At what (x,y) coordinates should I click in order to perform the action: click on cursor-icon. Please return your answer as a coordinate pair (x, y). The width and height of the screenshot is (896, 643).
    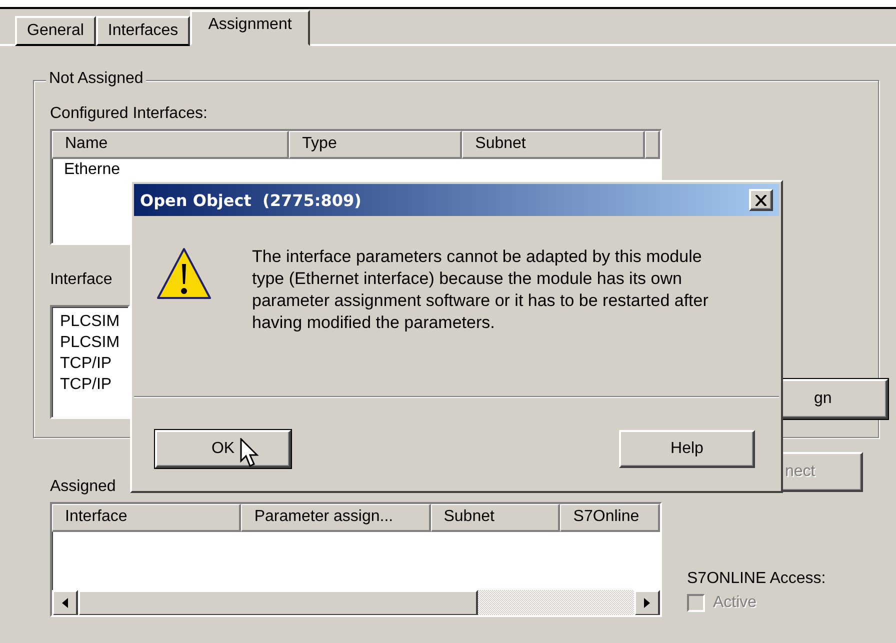
    Looking at the image, I should click on (250, 453).